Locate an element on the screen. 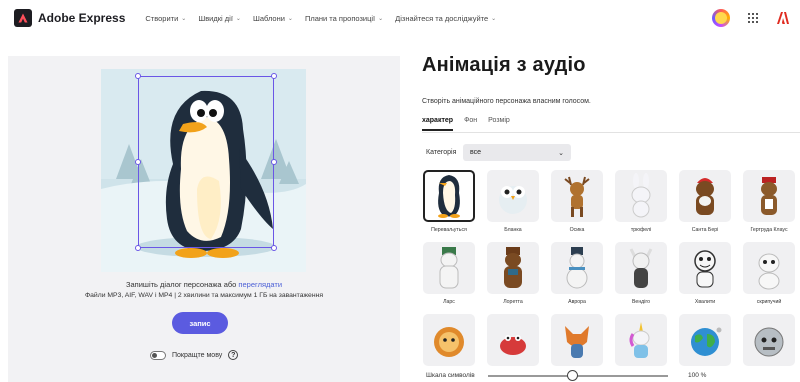 Image resolution: width=800 pixels, height=382 pixels. settings-tabs: характер Фон Розмір is located at coordinates (466, 124).